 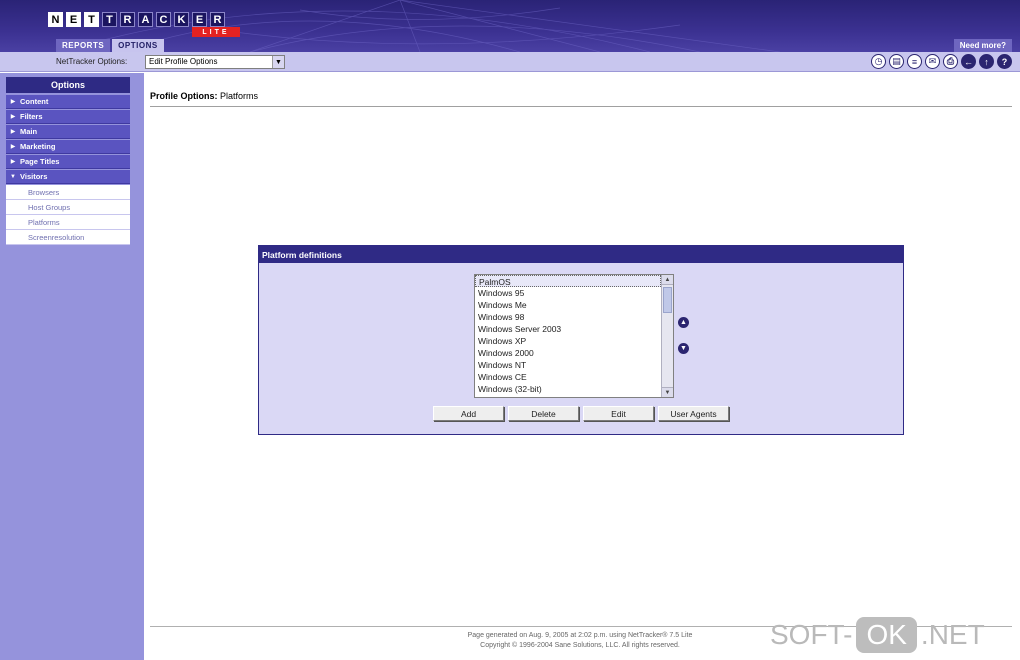 What do you see at coordinates (950, 61) in the screenshot?
I see `print-icon: ⎙` at bounding box center [950, 61].